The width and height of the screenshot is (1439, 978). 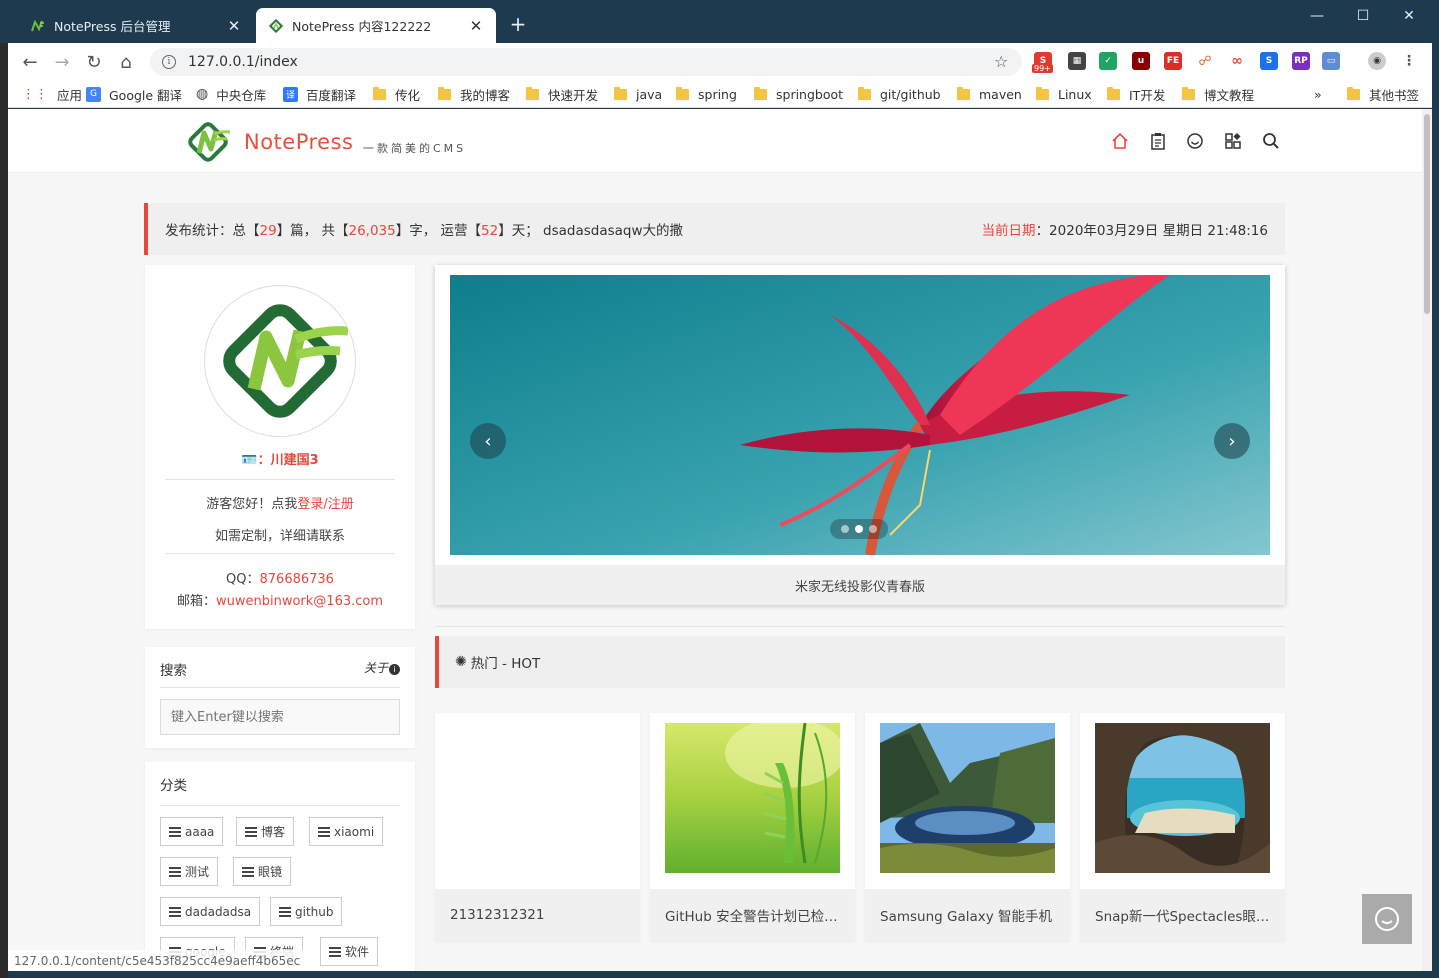 What do you see at coordinates (1205, 61) in the screenshot?
I see `tree-extension-icon: ☍` at bounding box center [1205, 61].